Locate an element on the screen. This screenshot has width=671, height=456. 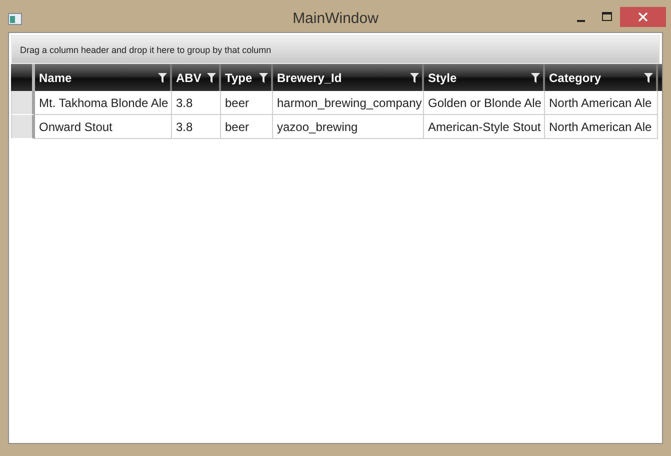
table-cell: Golden or Blonde Ale is located at coordinates (484, 103).